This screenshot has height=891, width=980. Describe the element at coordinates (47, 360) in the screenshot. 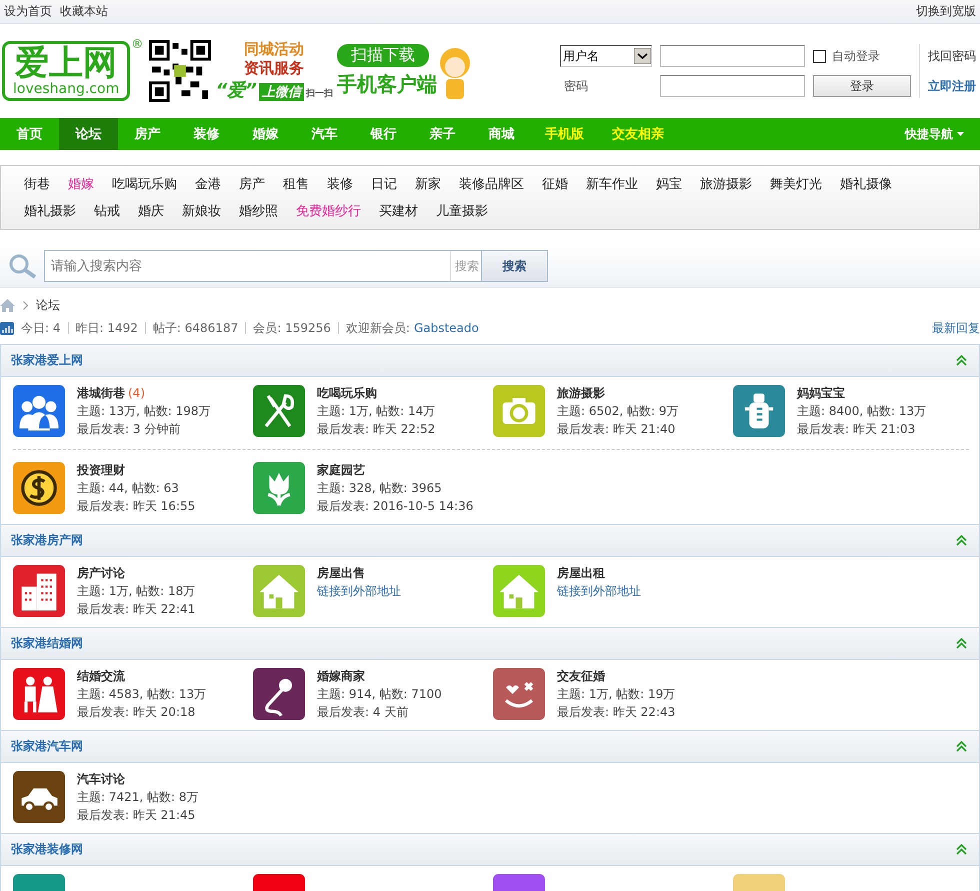

I see `section-title: 张家港爱上网` at that location.